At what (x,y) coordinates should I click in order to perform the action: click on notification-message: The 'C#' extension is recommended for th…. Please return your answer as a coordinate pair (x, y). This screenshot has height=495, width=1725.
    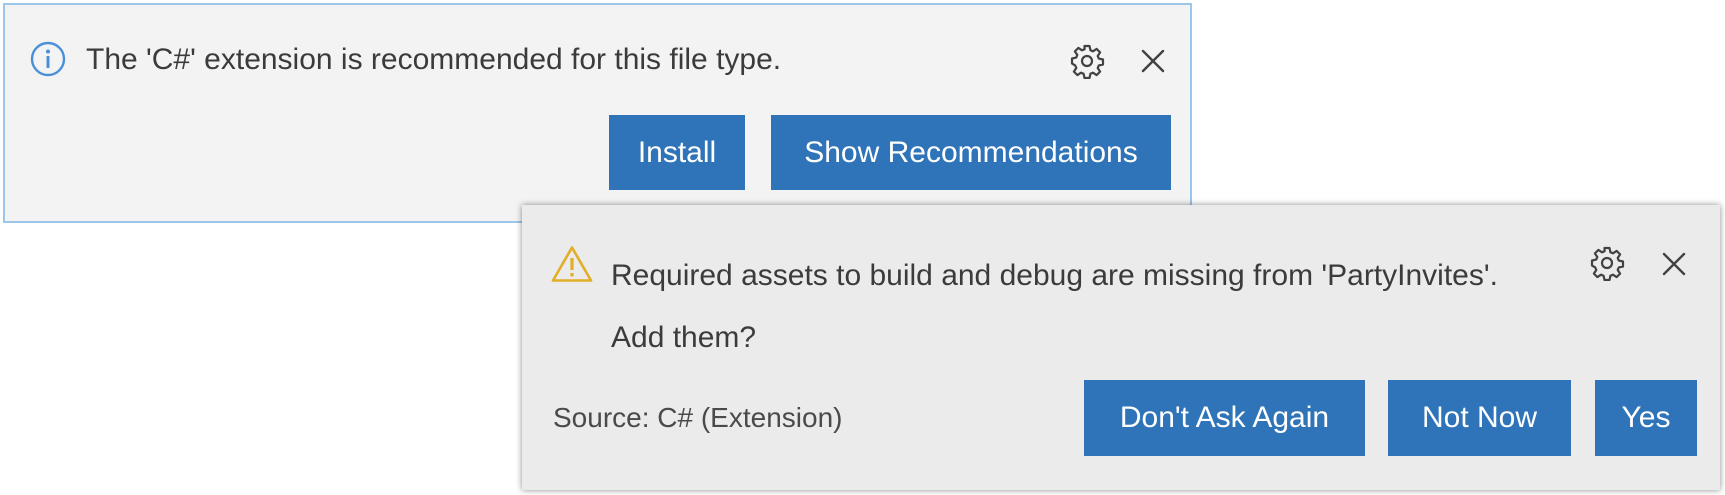
    Looking at the image, I should click on (434, 59).